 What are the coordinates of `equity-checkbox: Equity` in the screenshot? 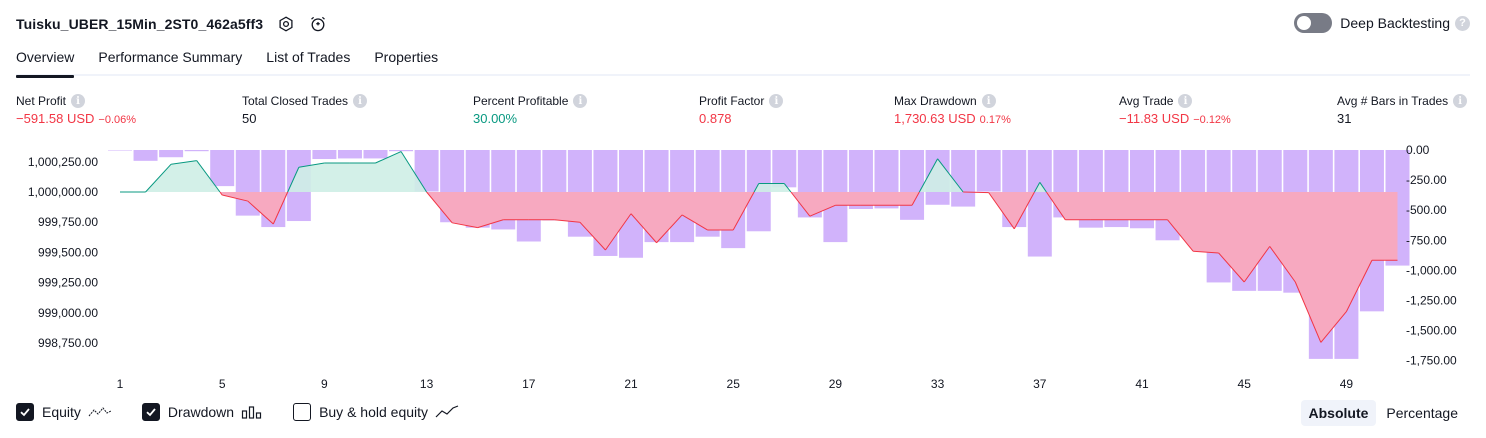 It's located at (64, 412).